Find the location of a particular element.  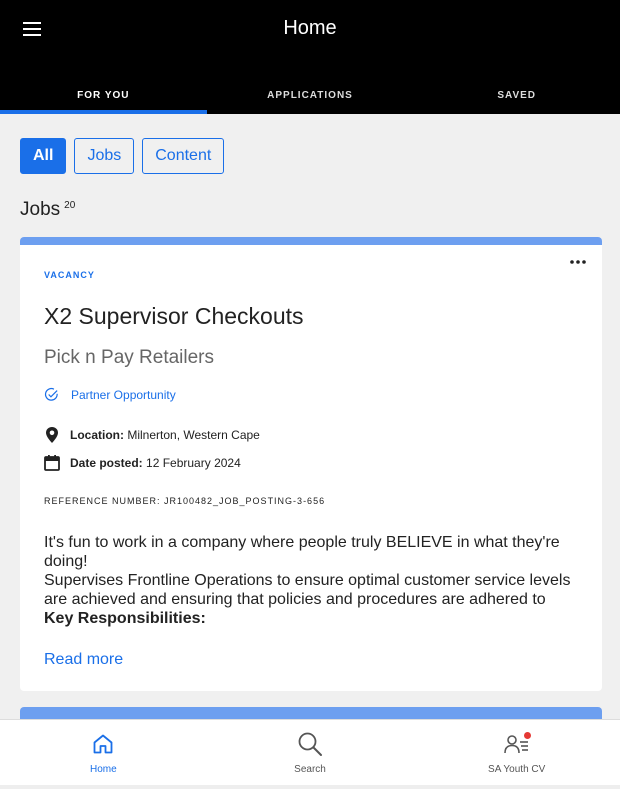

date-row: Date posted: 12 February 2024 is located at coordinates (142, 462).